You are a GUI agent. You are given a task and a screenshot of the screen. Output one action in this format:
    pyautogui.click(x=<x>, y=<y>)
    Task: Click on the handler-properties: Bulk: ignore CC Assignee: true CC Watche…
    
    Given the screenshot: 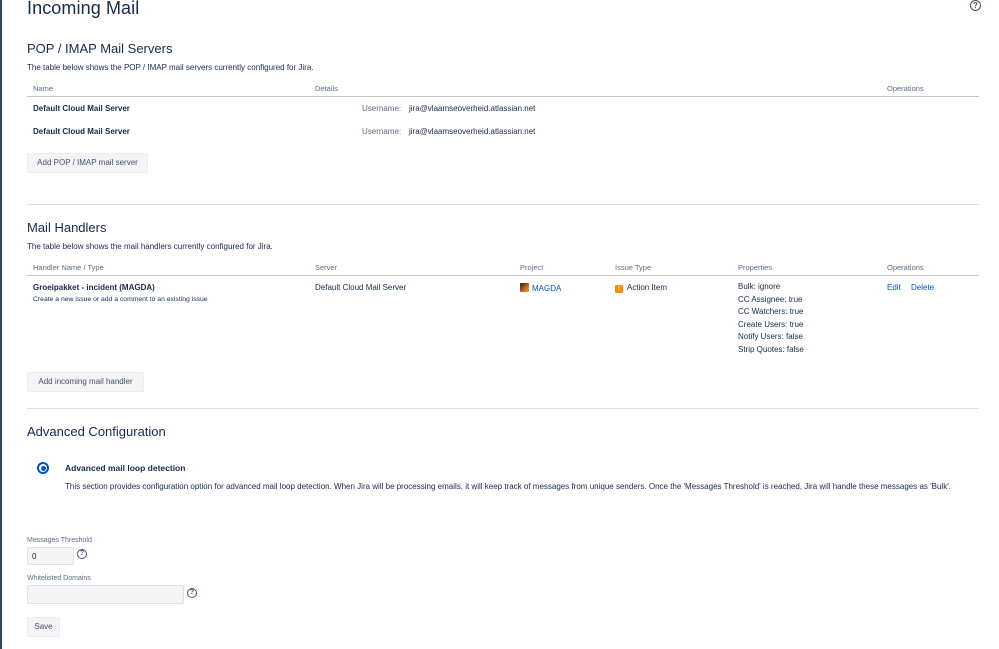 What is the action you would take?
    pyautogui.click(x=771, y=319)
    